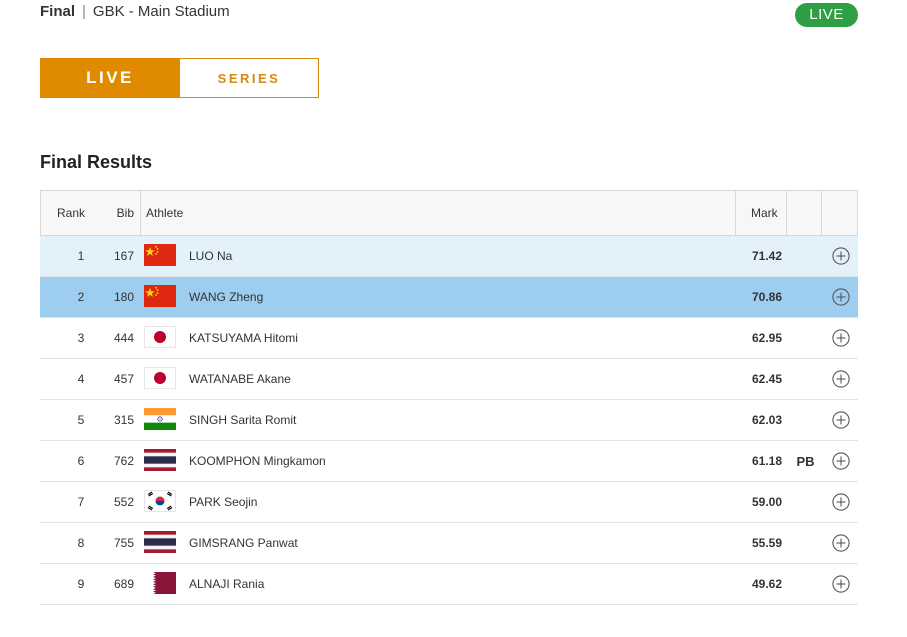 The height and width of the screenshot is (637, 907). What do you see at coordinates (123, 420) in the screenshot?
I see `bib-cell: 315` at bounding box center [123, 420].